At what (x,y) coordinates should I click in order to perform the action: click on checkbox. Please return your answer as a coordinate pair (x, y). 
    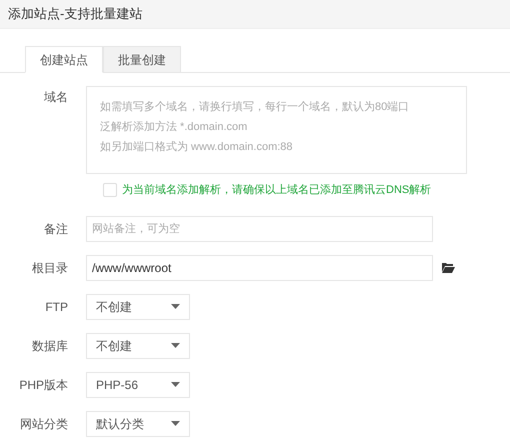
    Looking at the image, I should click on (110, 190).